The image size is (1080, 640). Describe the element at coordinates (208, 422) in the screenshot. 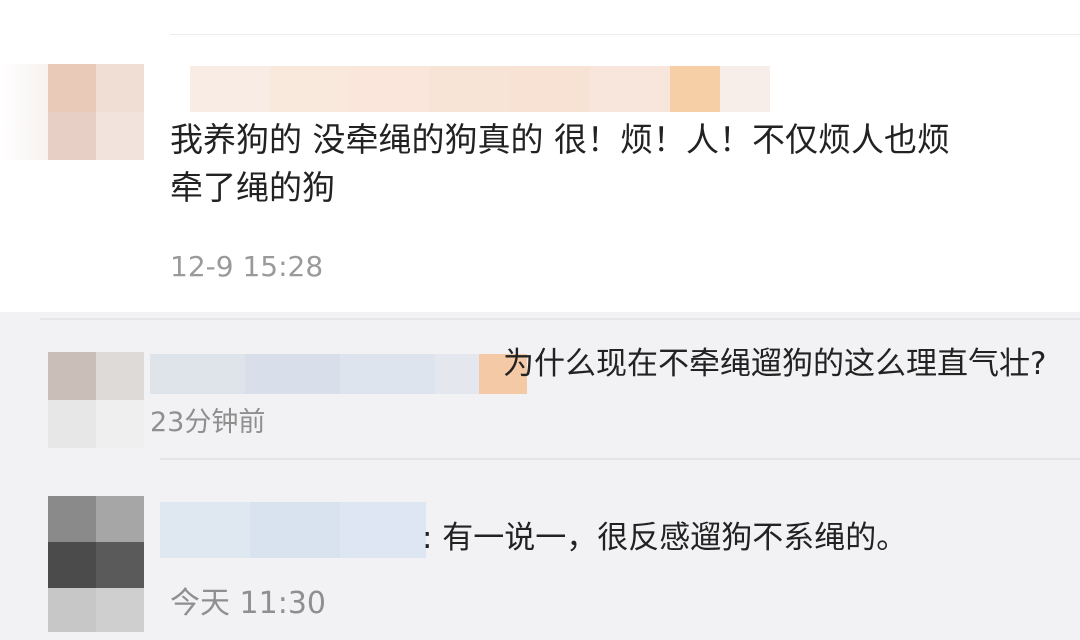

I see `reply-timestamp: 23分钟前` at that location.